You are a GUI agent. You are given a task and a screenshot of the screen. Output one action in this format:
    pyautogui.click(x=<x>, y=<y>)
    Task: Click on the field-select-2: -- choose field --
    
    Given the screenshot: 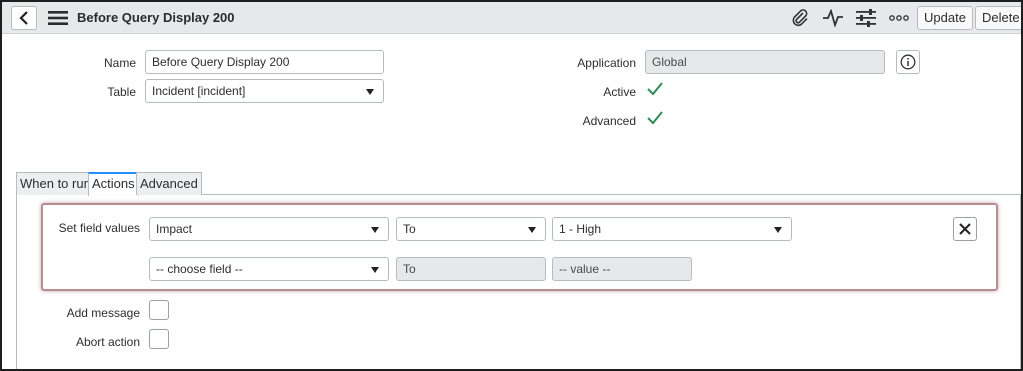 What is the action you would take?
    pyautogui.click(x=269, y=269)
    